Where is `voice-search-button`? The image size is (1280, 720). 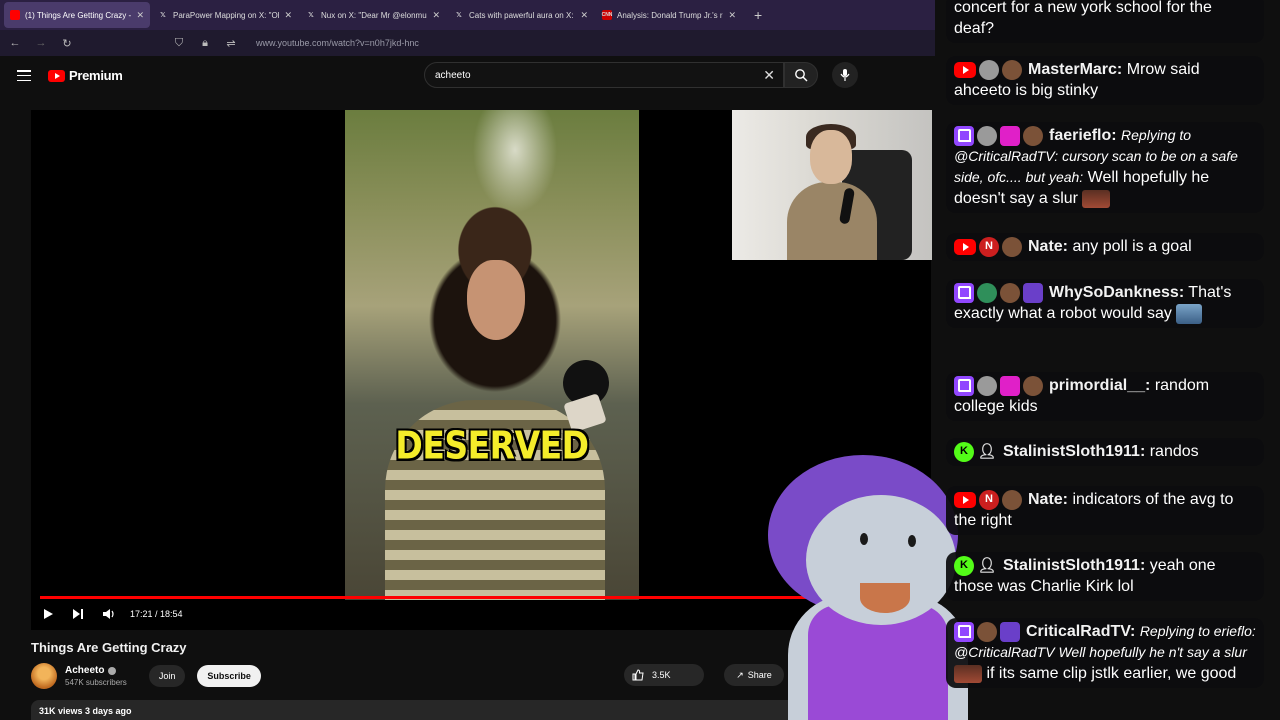
voice-search-button is located at coordinates (845, 75).